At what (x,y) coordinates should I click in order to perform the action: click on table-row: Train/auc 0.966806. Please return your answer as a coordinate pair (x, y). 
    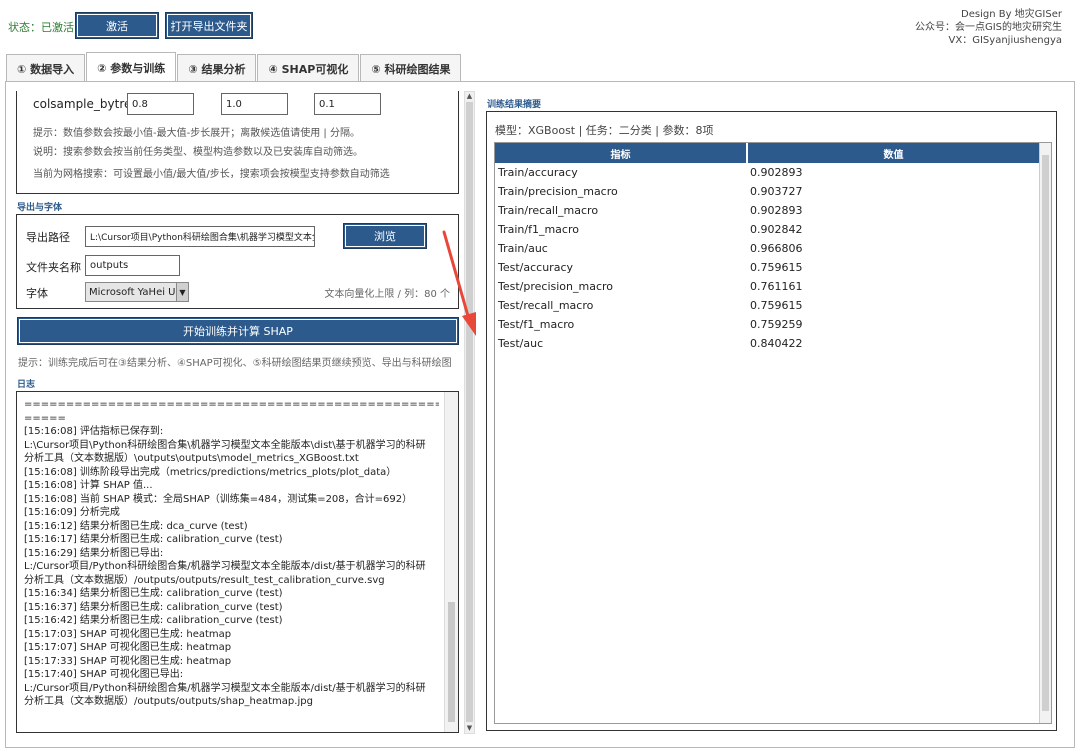
    Looking at the image, I should click on (768, 249).